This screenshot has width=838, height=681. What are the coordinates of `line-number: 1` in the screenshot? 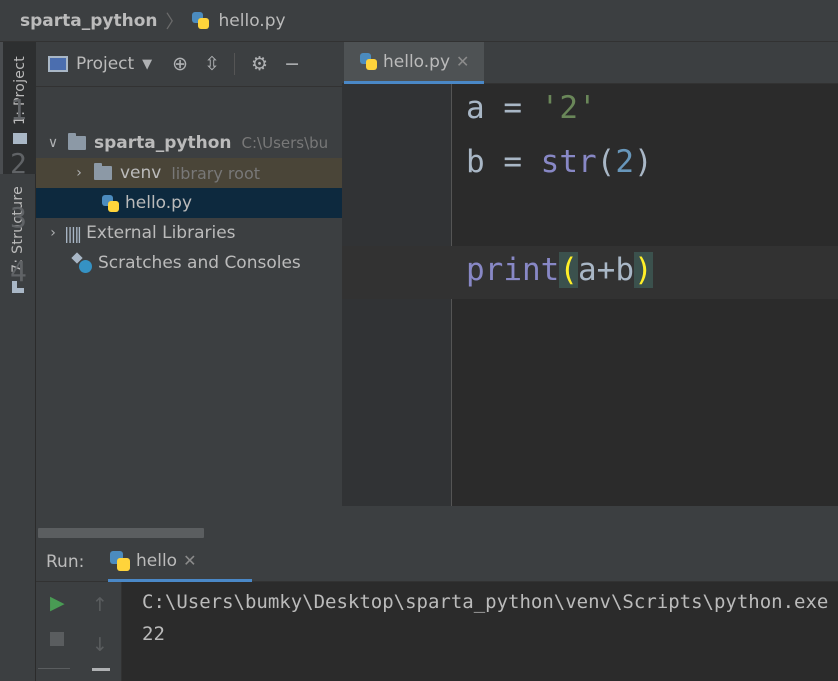 It's located at (18, 109).